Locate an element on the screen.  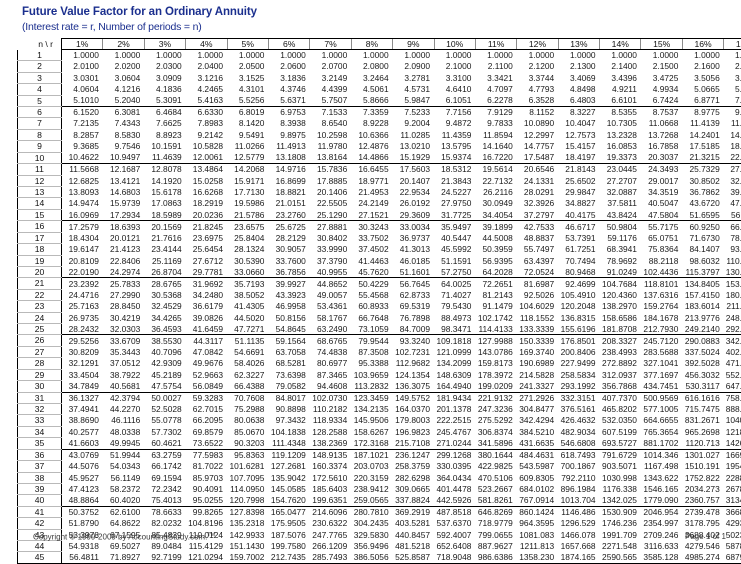
table-cell-factor: 330.0395 is located at coordinates (454, 466).